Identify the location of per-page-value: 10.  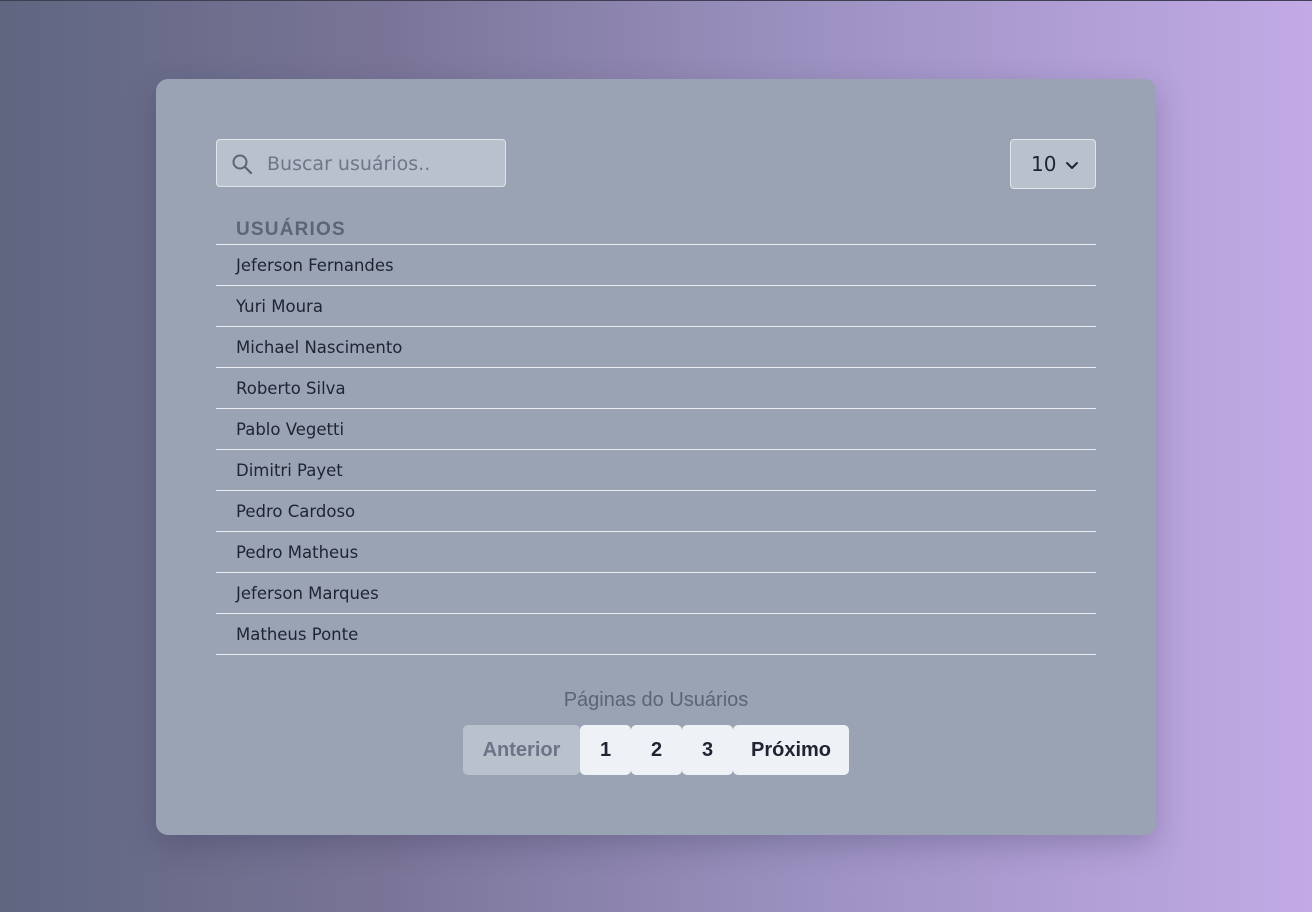
(1044, 164).